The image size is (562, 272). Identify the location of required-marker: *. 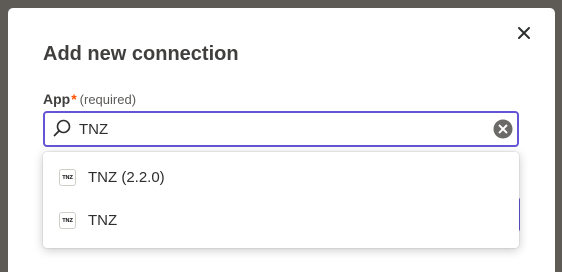
(74, 99).